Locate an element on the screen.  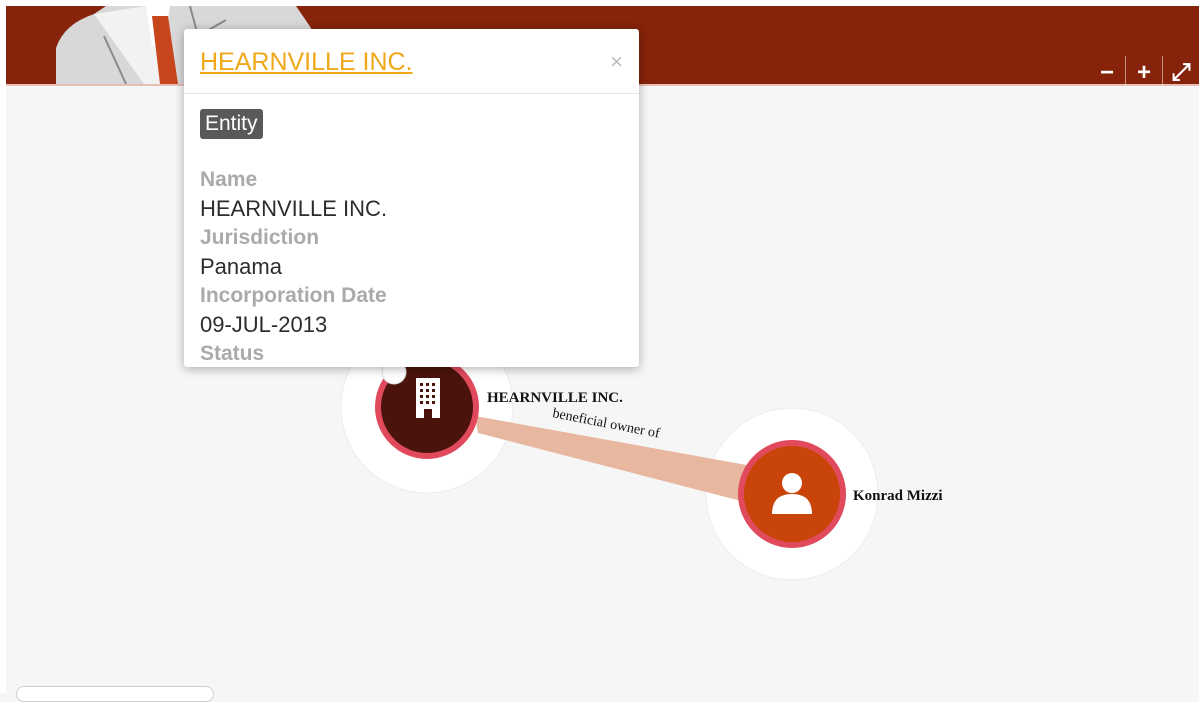
entity-node is located at coordinates (427, 407).